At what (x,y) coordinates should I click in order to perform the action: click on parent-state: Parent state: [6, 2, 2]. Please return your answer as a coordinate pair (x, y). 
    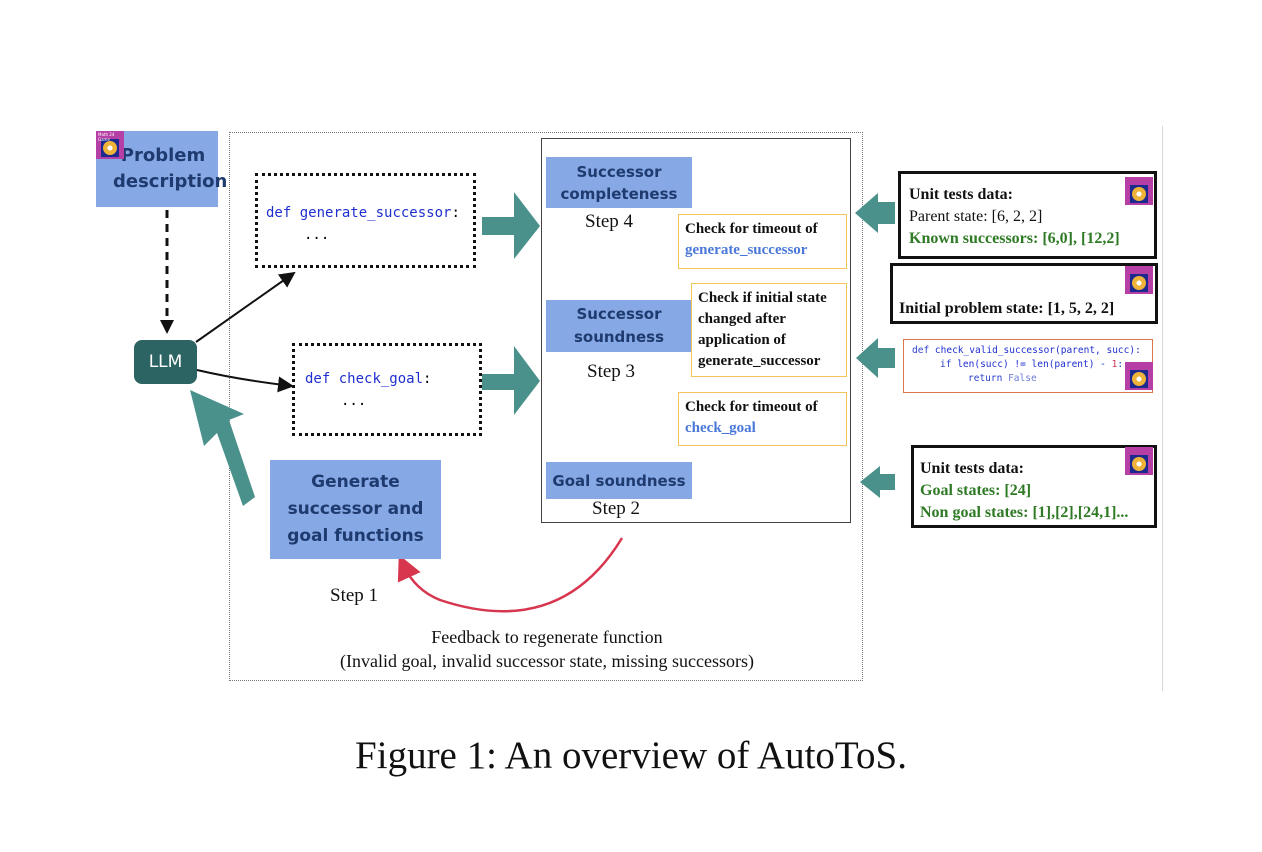
    Looking at the image, I should click on (976, 216).